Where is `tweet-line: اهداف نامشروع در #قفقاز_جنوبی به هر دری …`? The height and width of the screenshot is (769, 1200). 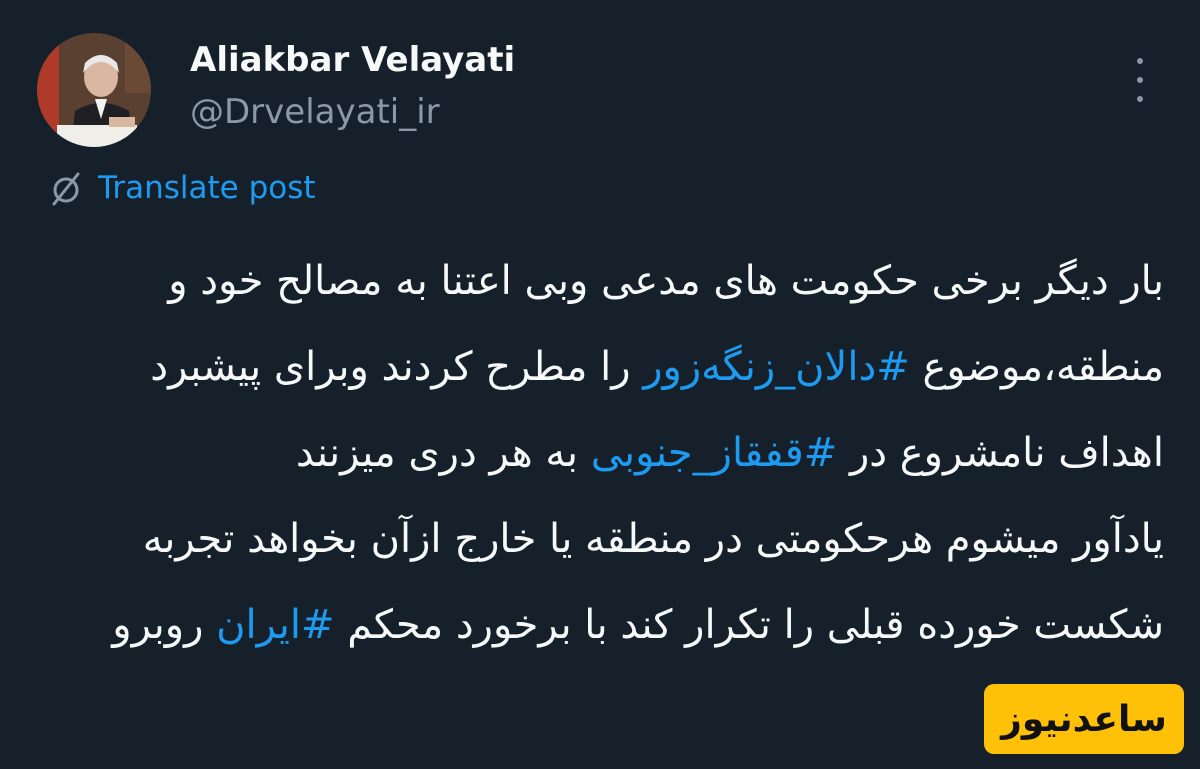
tweet-line: اهداف نامشروع در #قفقاز_جنوبی به هر دری … is located at coordinates (729, 453).